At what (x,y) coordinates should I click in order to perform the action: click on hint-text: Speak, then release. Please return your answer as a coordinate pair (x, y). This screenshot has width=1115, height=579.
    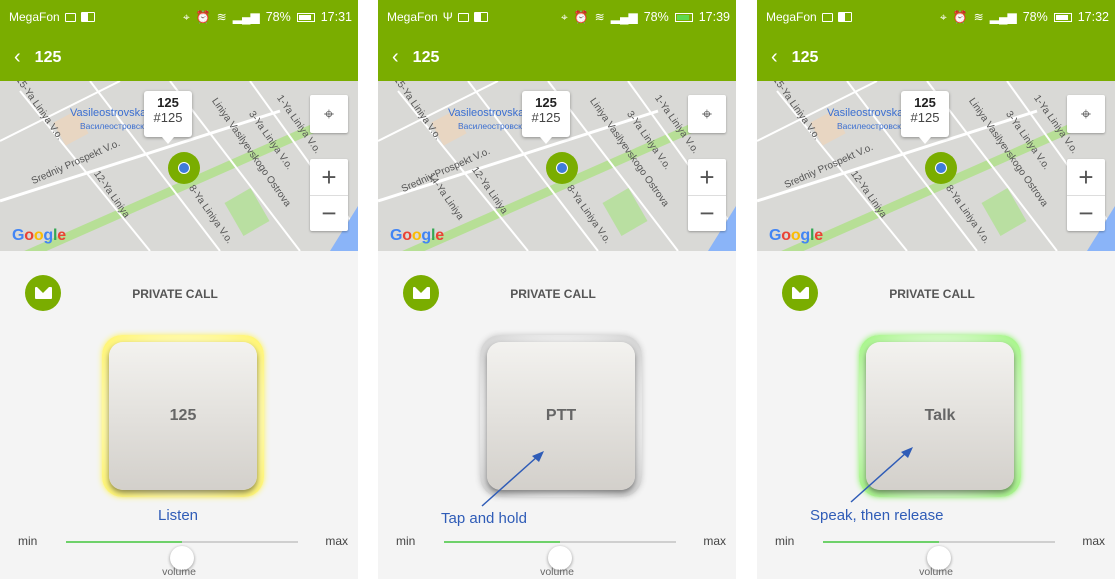
    Looking at the image, I should click on (877, 515).